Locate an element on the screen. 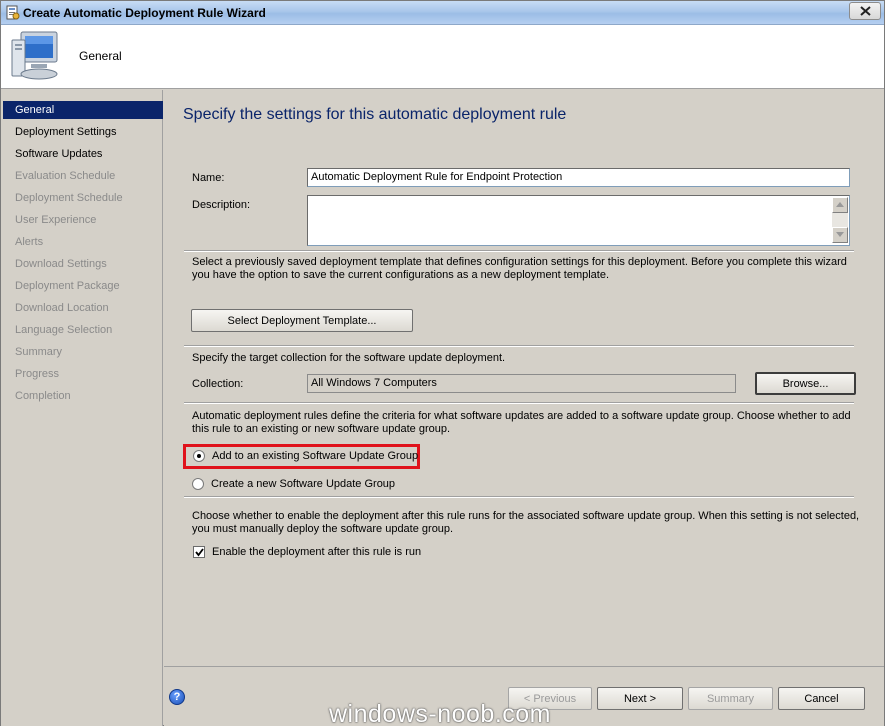  description-label: Description: is located at coordinates (221, 205).